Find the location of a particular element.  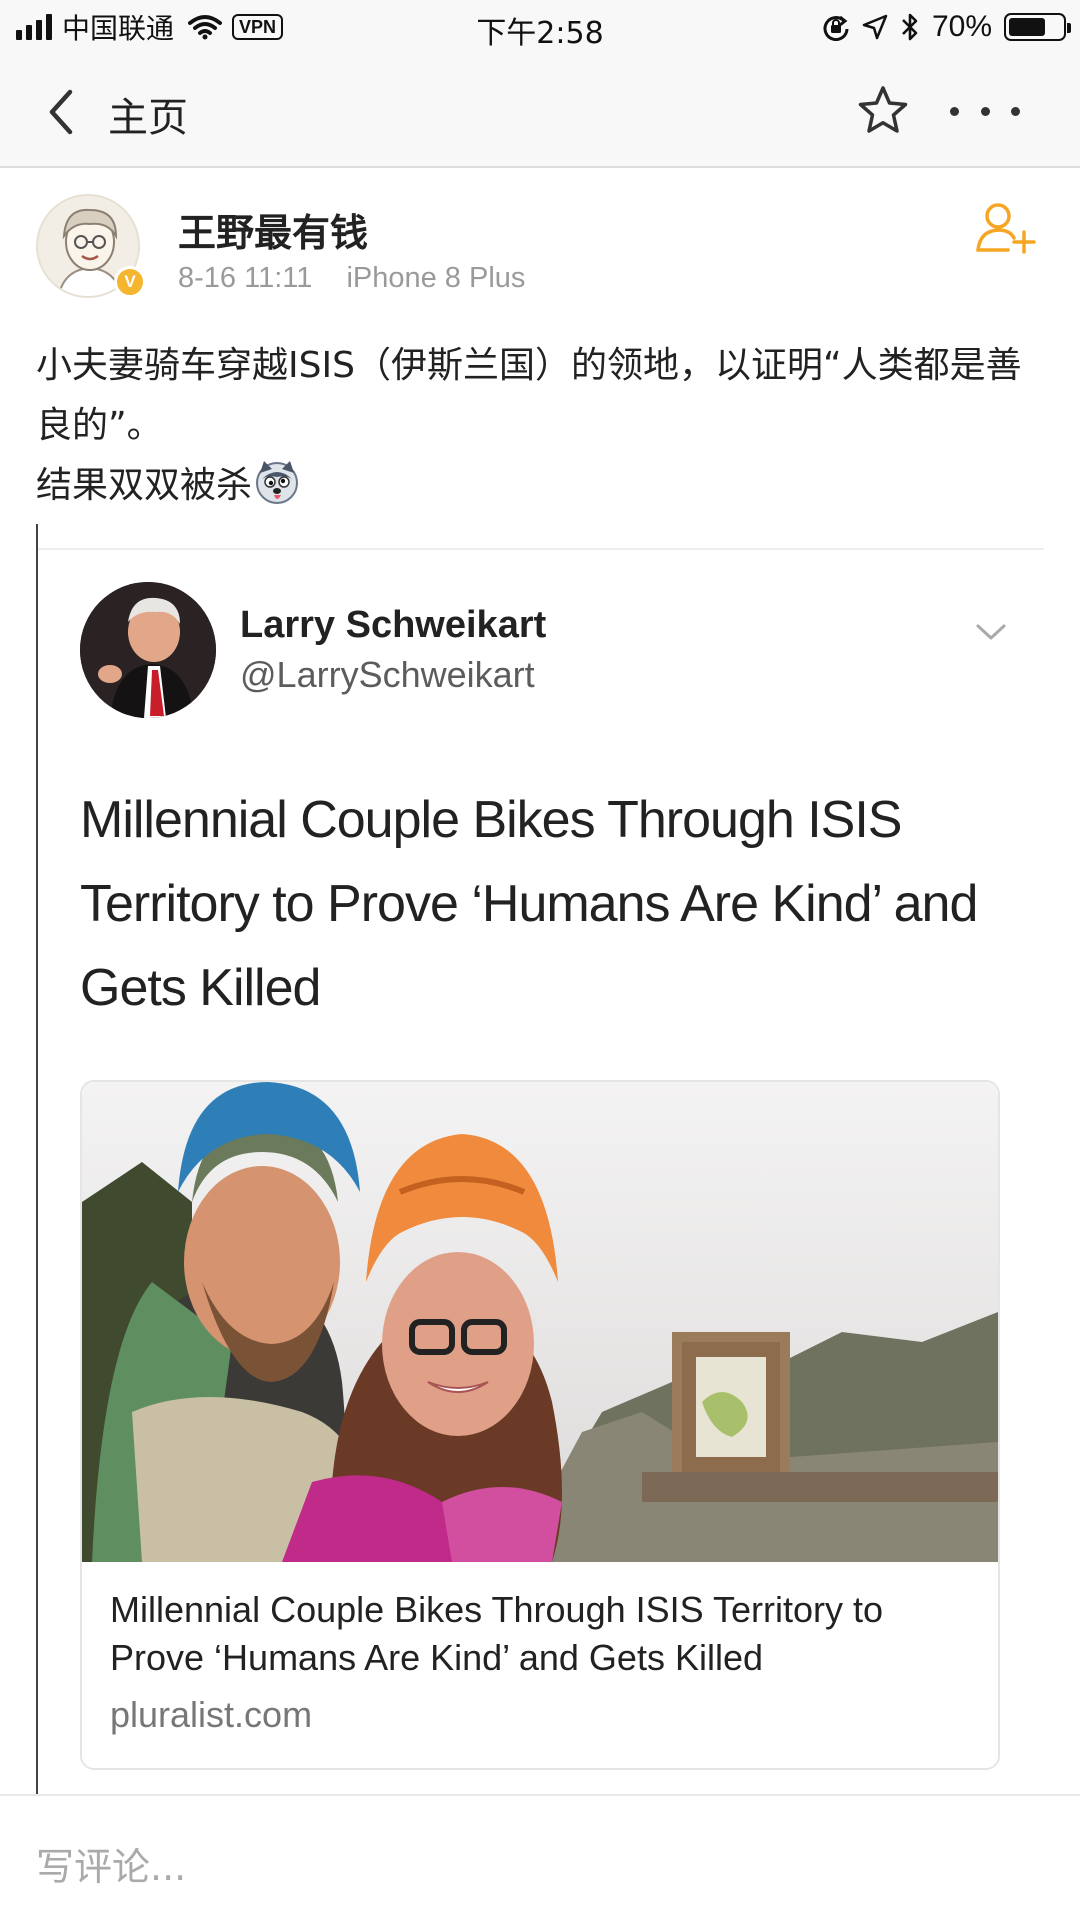

star-icon is located at coordinates (883, 109).